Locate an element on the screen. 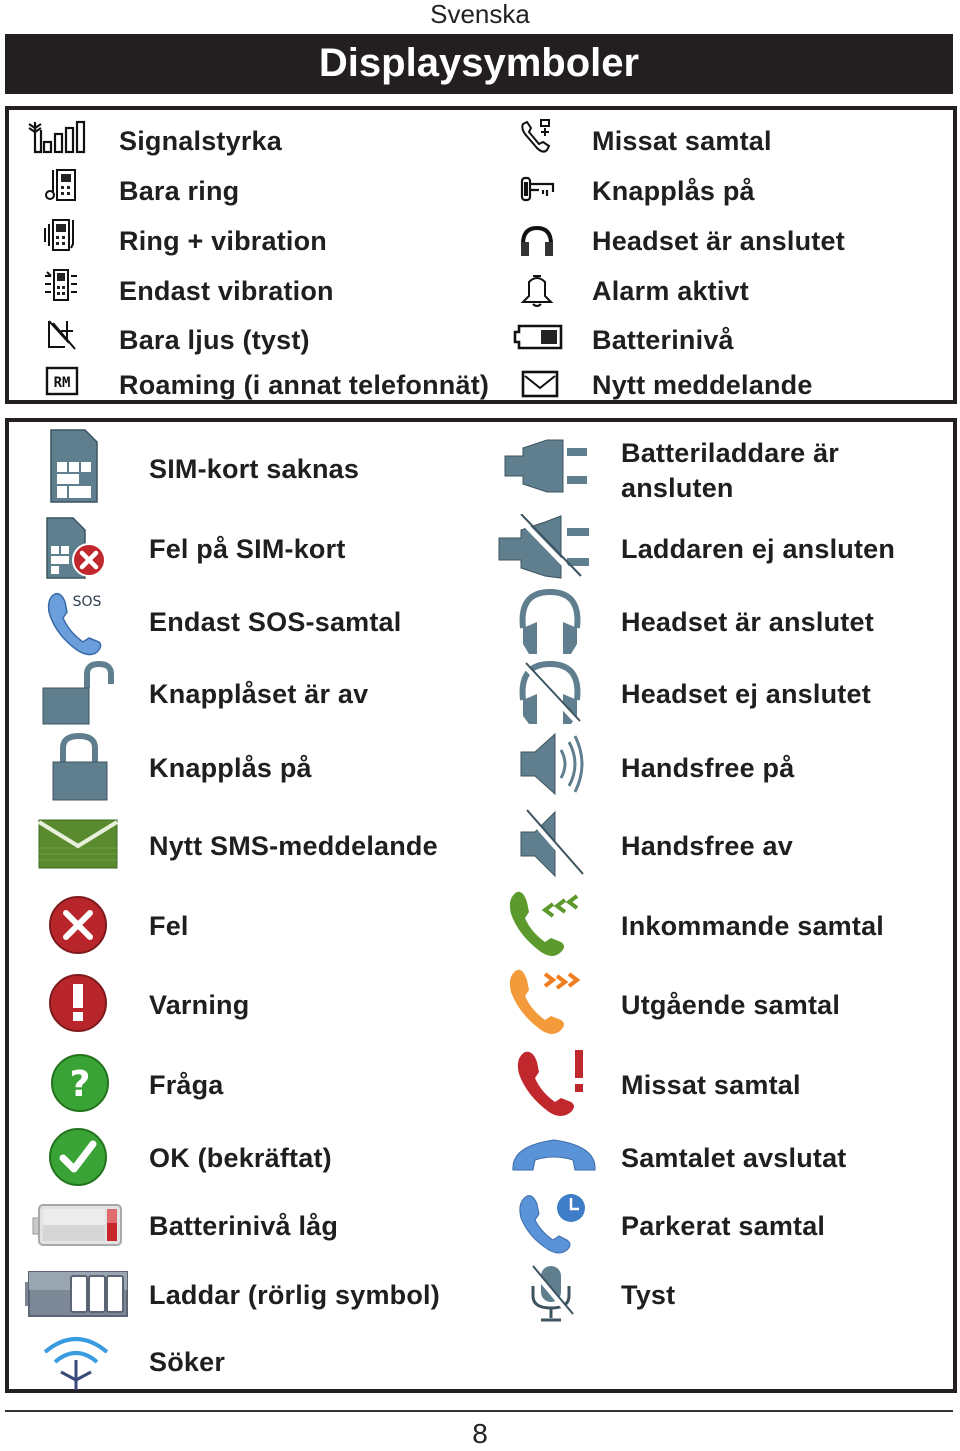 Image resolution: width=960 pixels, height=1451 pixels. sim-card-error-icon is located at coordinates (76, 548).